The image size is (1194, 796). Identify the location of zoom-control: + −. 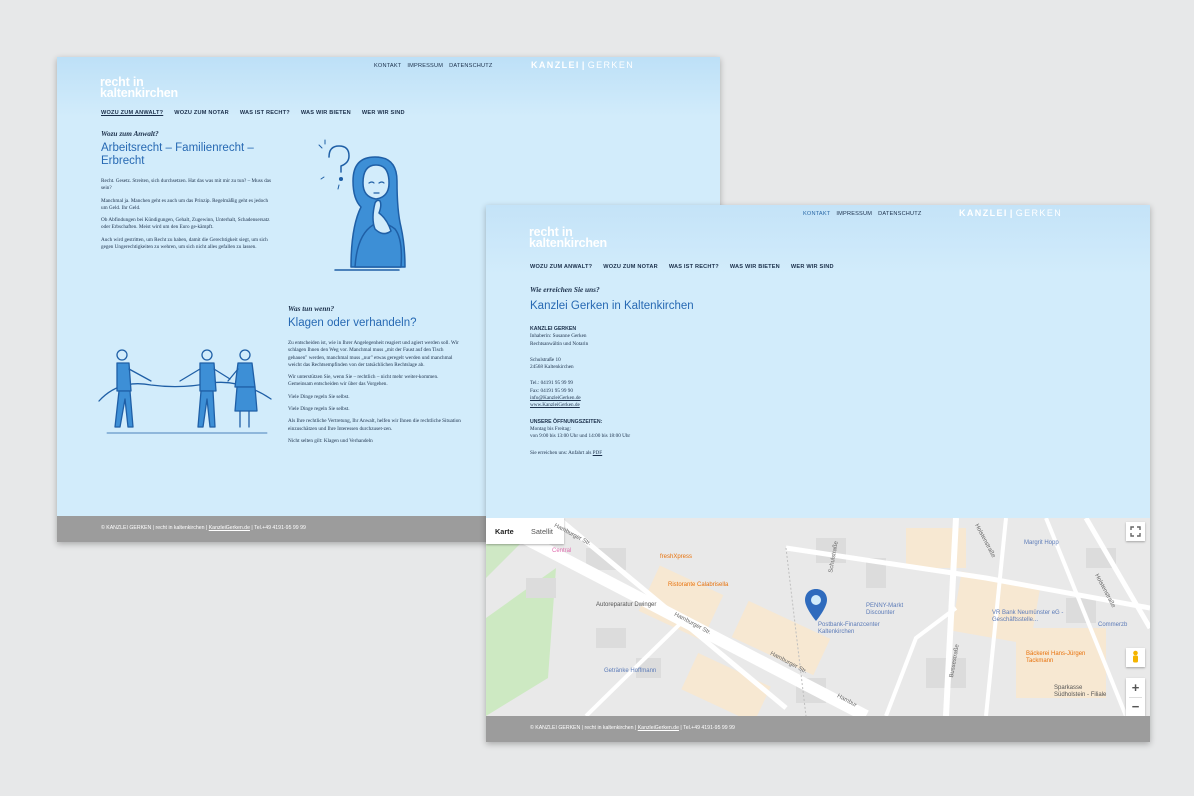
(1135, 697).